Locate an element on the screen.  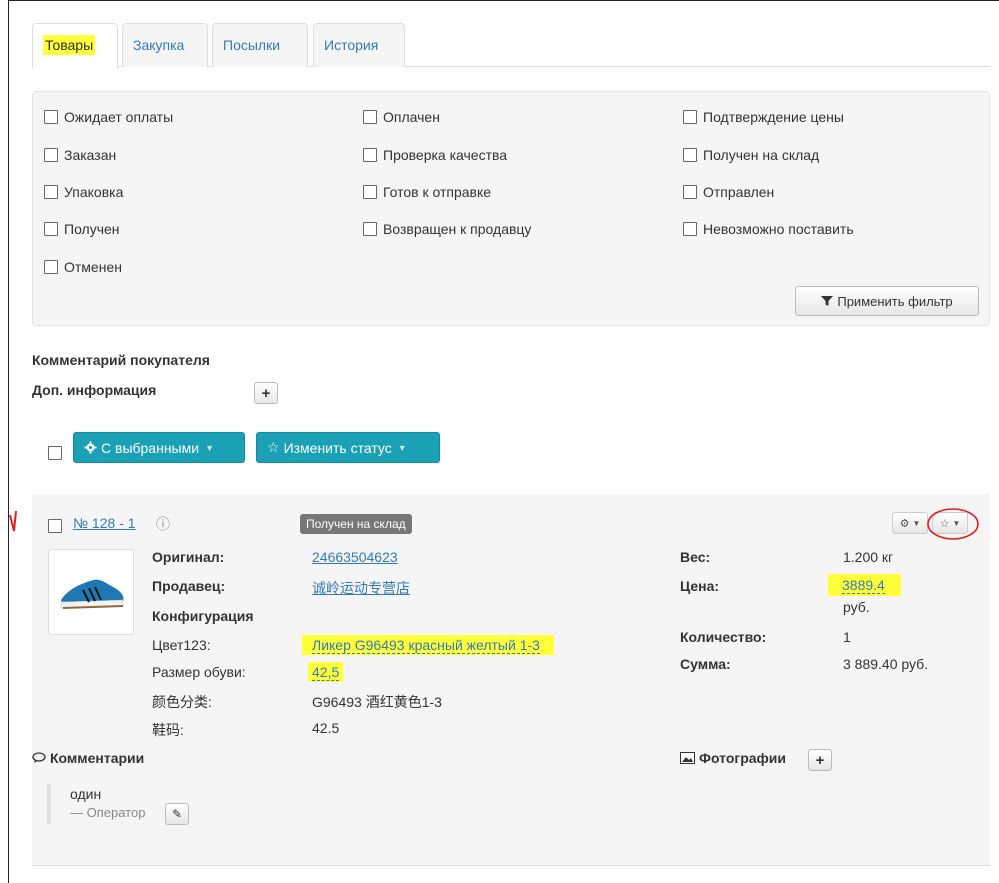
filter-packing: Упаковка is located at coordinates (83, 192).